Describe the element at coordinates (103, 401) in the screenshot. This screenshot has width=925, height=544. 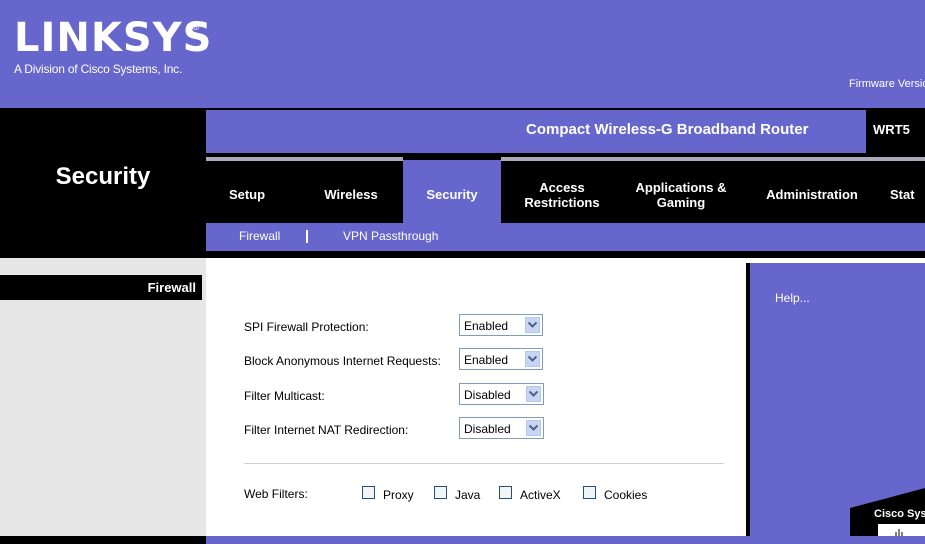
I see `left-column` at that location.